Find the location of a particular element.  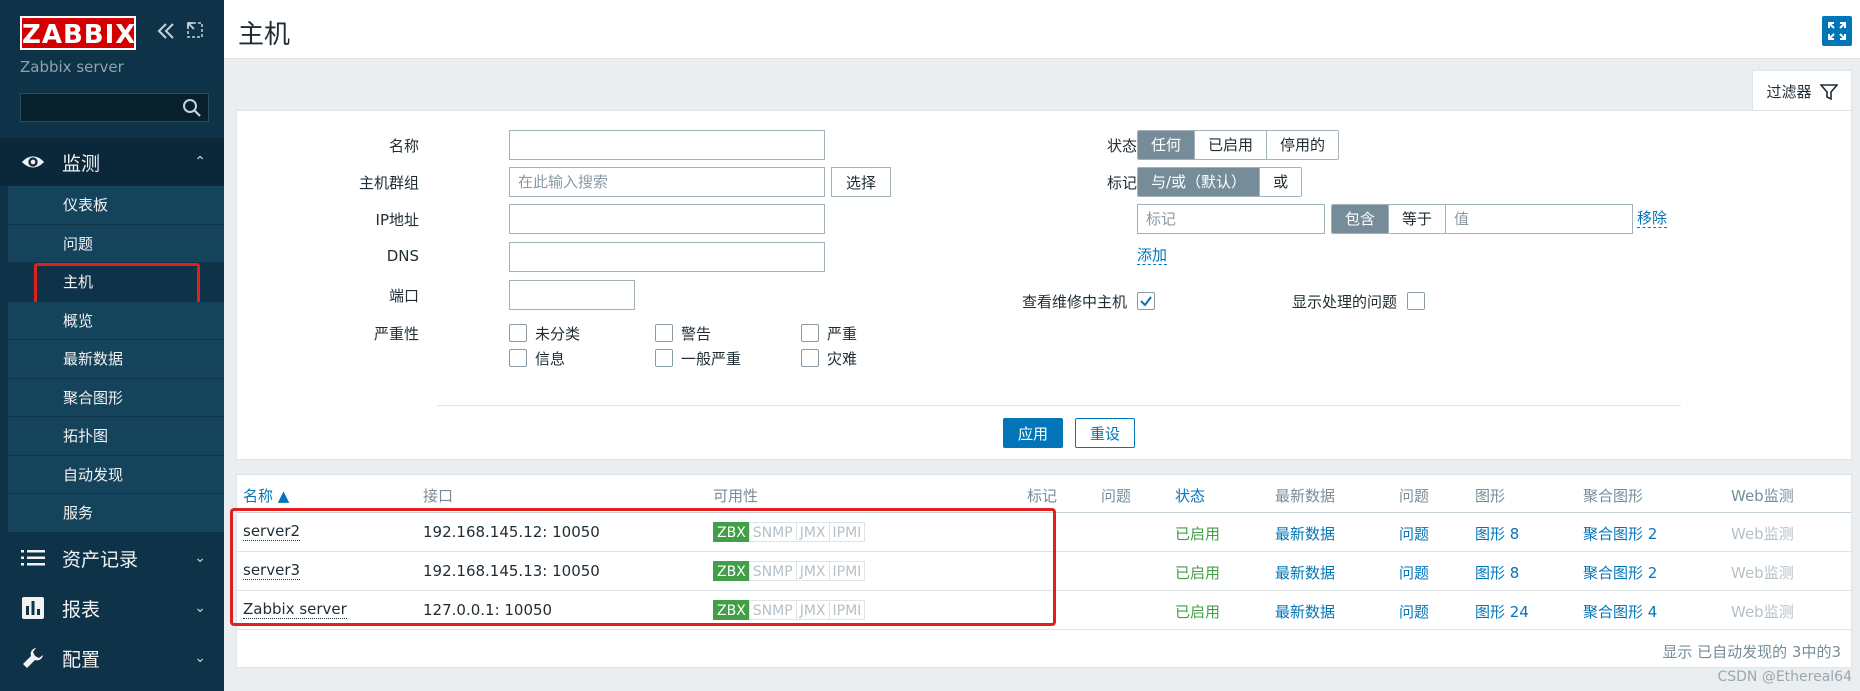

submenu-maps: 拓扑图 is located at coordinates (116, 436).